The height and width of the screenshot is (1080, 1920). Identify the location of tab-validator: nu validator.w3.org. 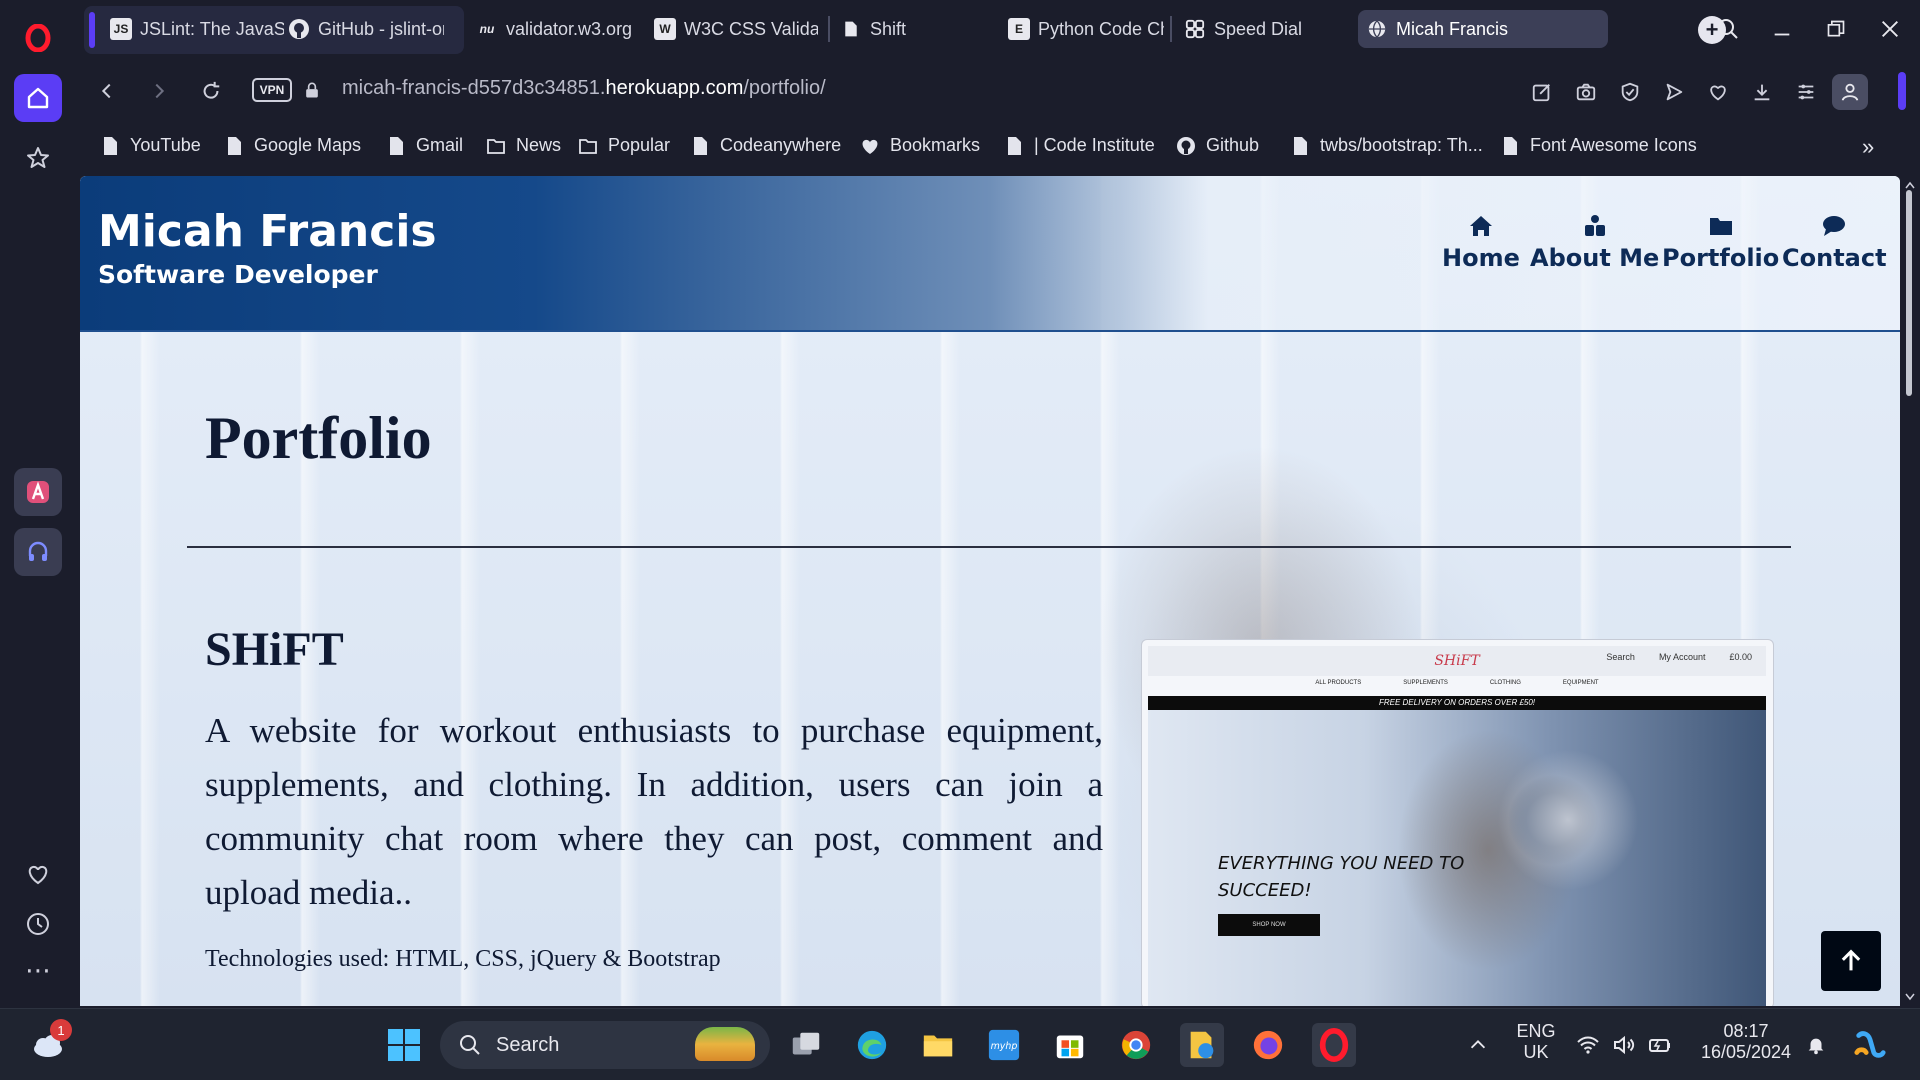
(558, 29).